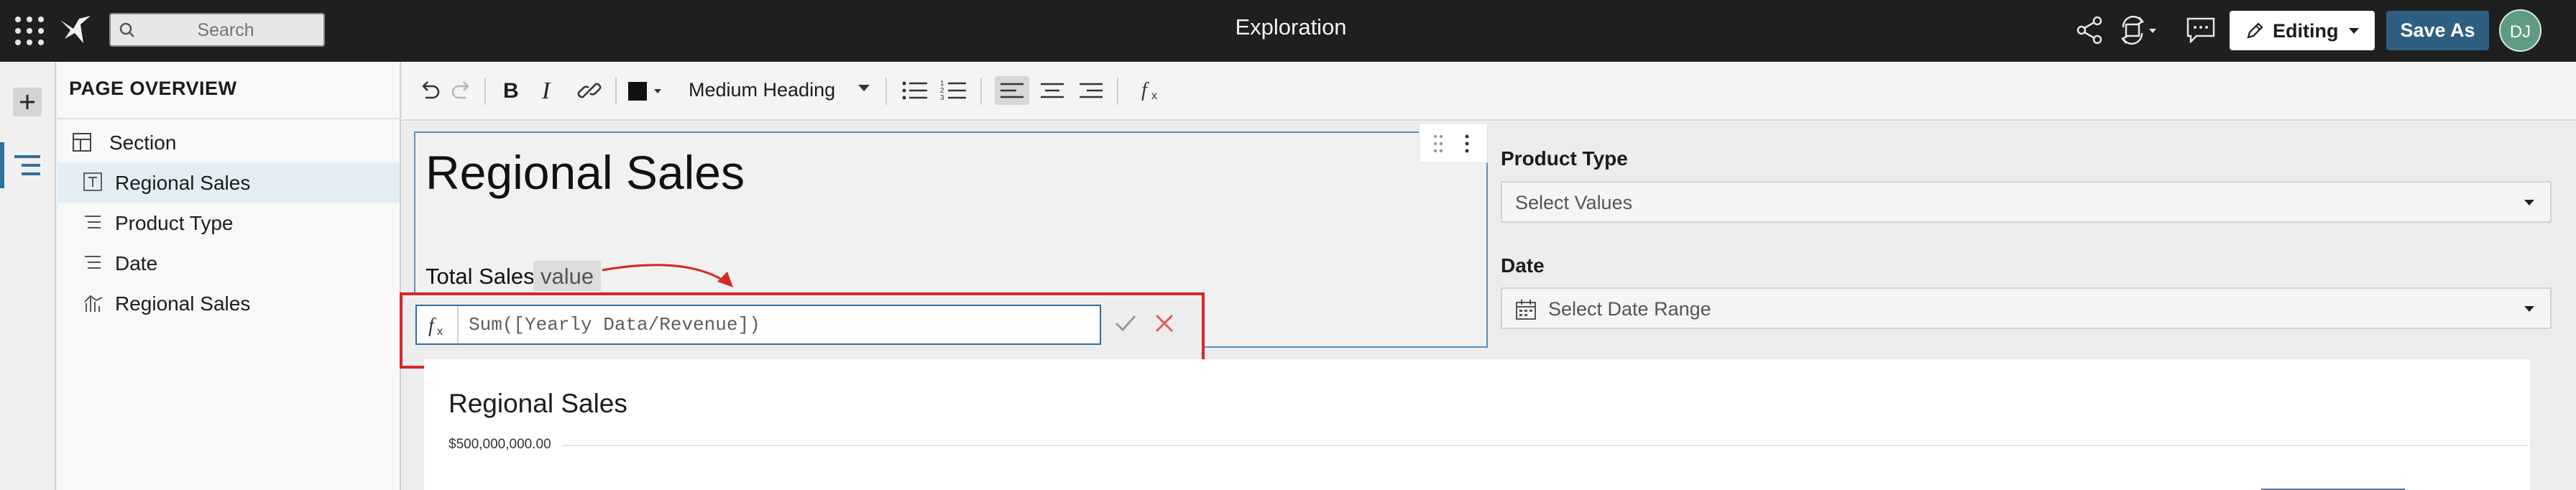  What do you see at coordinates (499, 444) in the screenshot?
I see `y-axis-tick-label: $500,000,000.00` at bounding box center [499, 444].